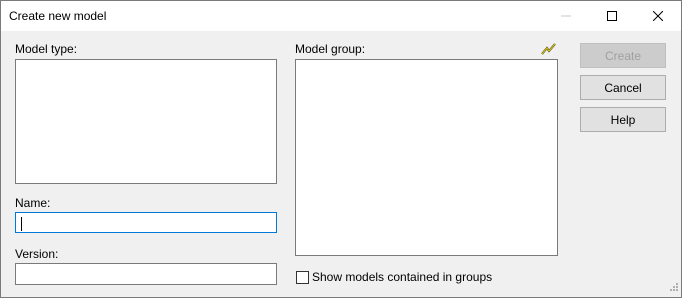 This screenshot has height=298, width=682. I want to click on text-caret, so click(21, 224).